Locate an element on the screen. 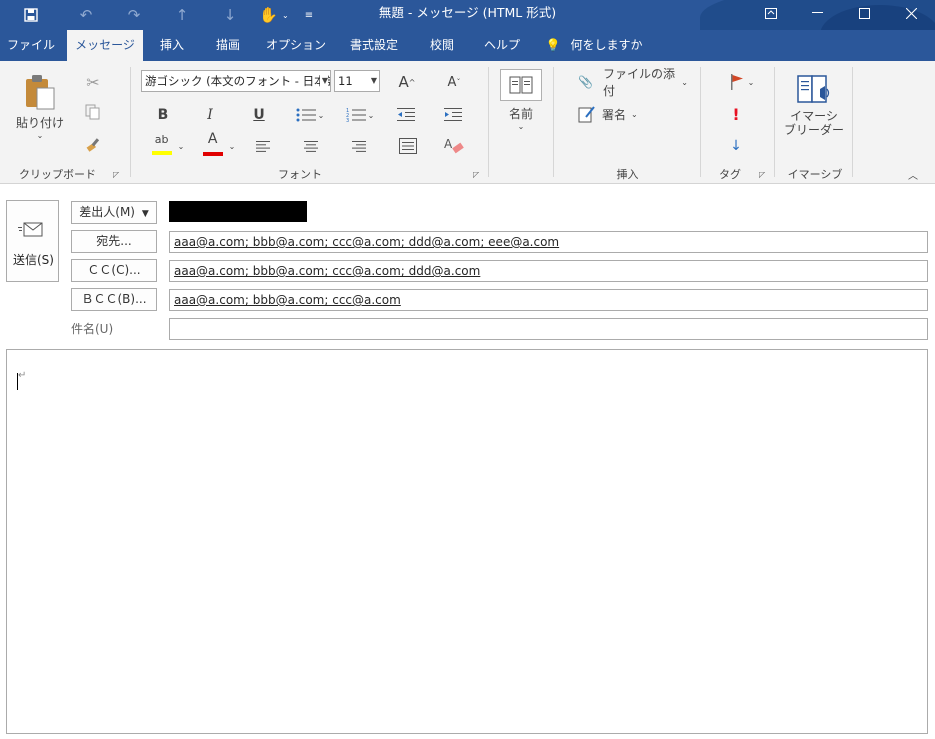 This screenshot has width=935, height=739. format-painter-icon is located at coordinates (93, 144).